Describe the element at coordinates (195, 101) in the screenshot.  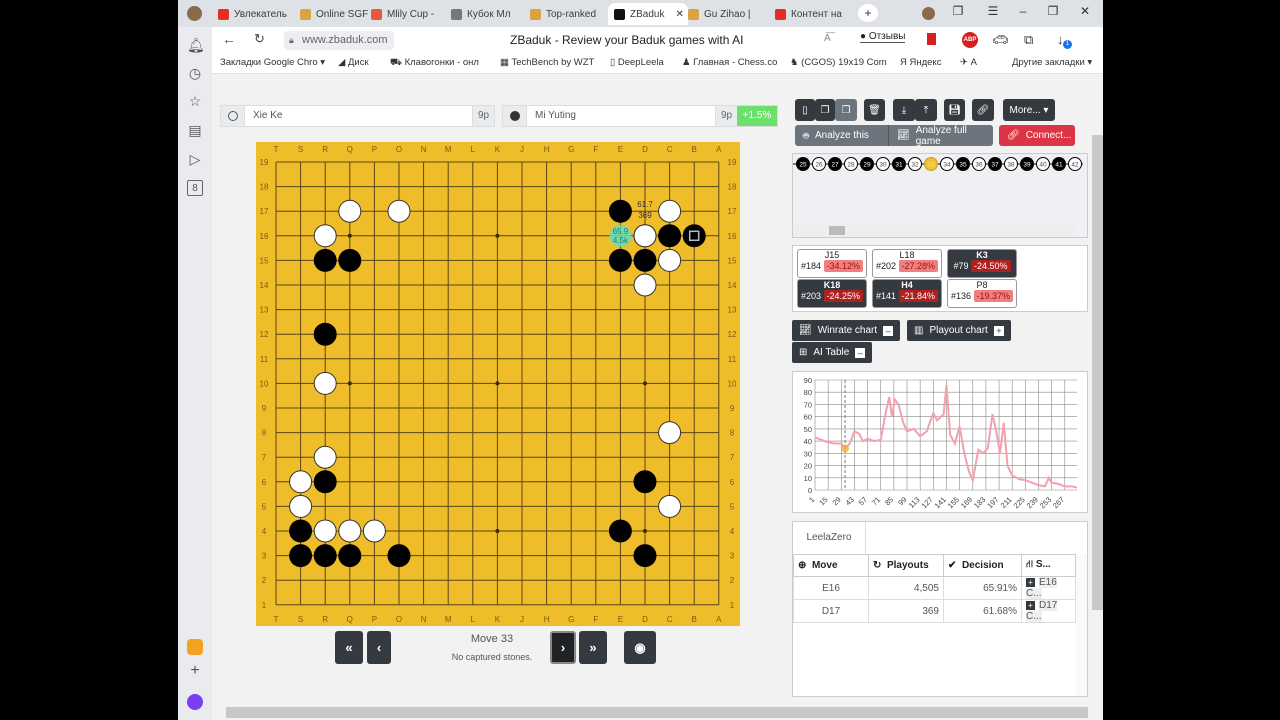
I see `star-icon: ☆` at that location.